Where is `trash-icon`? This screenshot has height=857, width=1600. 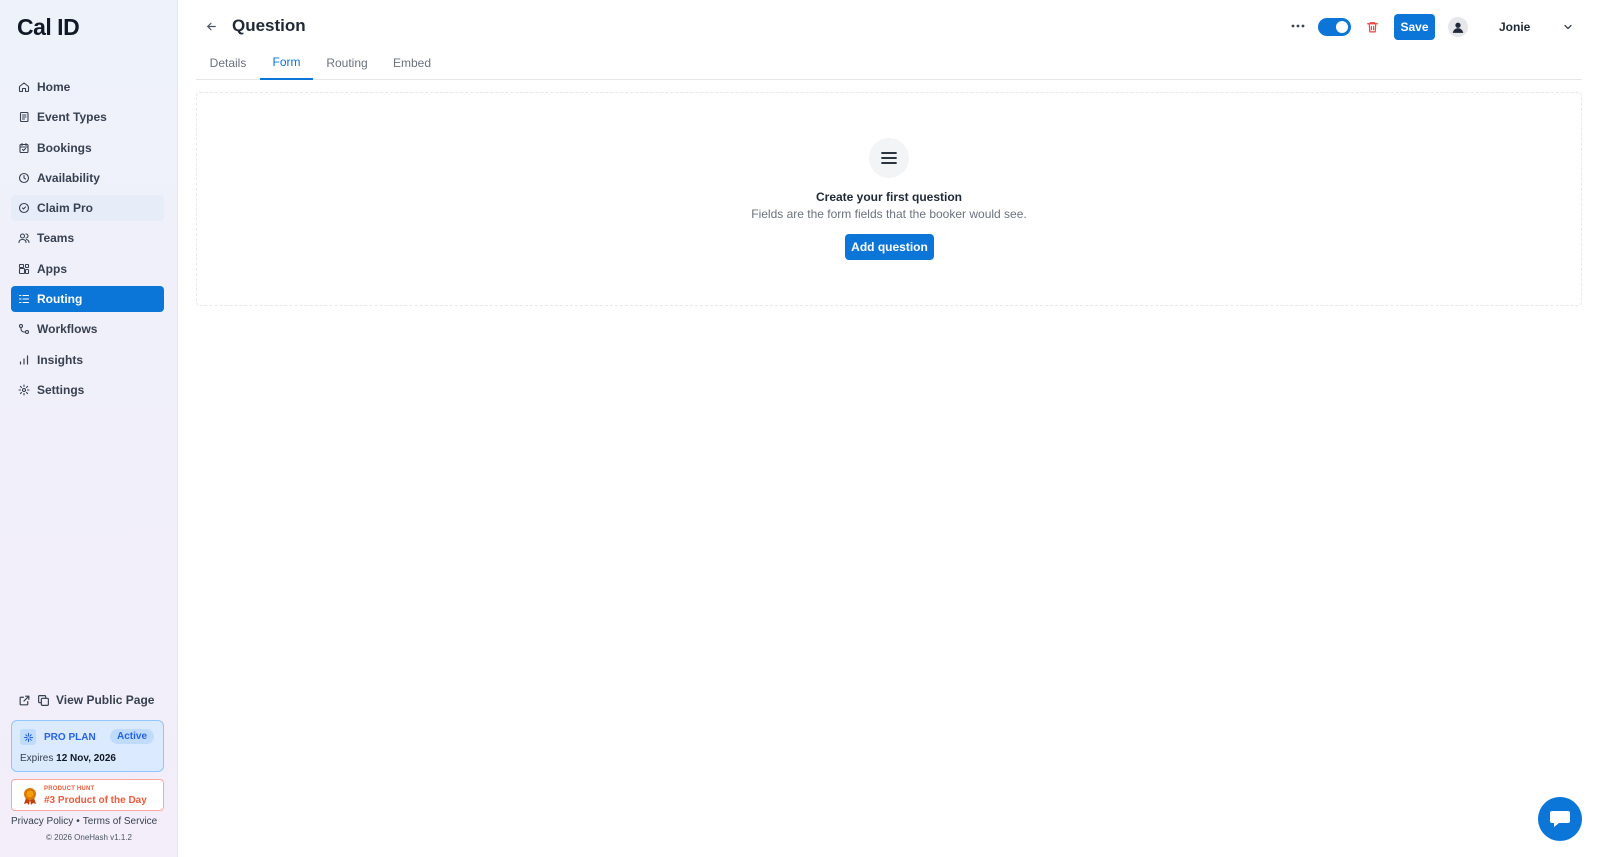
trash-icon is located at coordinates (1372, 27).